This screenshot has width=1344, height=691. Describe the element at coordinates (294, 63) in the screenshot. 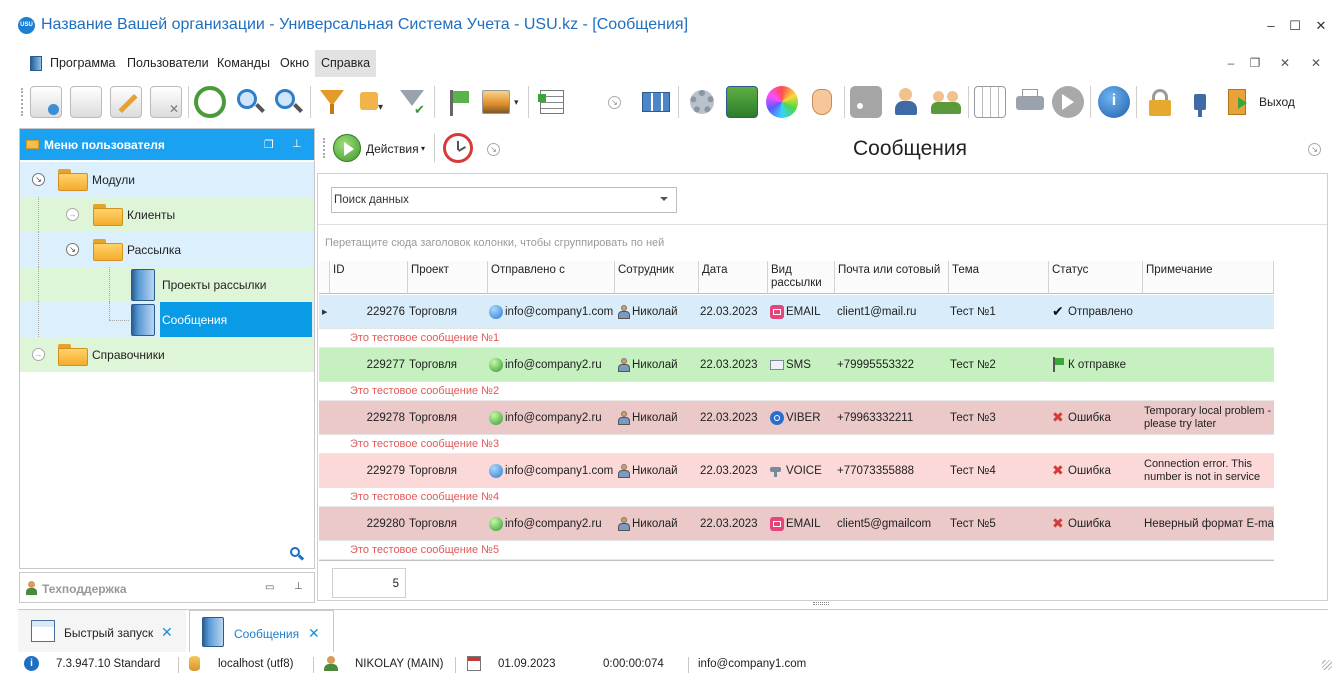

I see `menu-window: Окно` at that location.